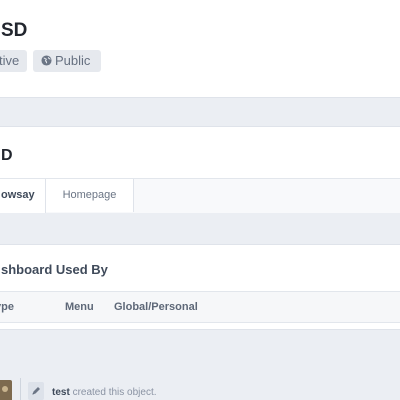  Describe the element at coordinates (73, 60) in the screenshot. I see `visibility-label: Public` at that location.